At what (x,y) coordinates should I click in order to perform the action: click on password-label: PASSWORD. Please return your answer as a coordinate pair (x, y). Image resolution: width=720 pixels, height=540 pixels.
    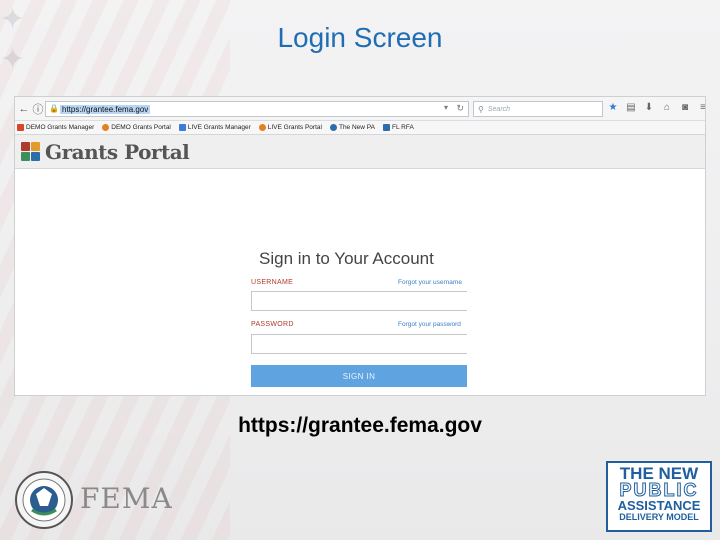
    Looking at the image, I should click on (272, 324).